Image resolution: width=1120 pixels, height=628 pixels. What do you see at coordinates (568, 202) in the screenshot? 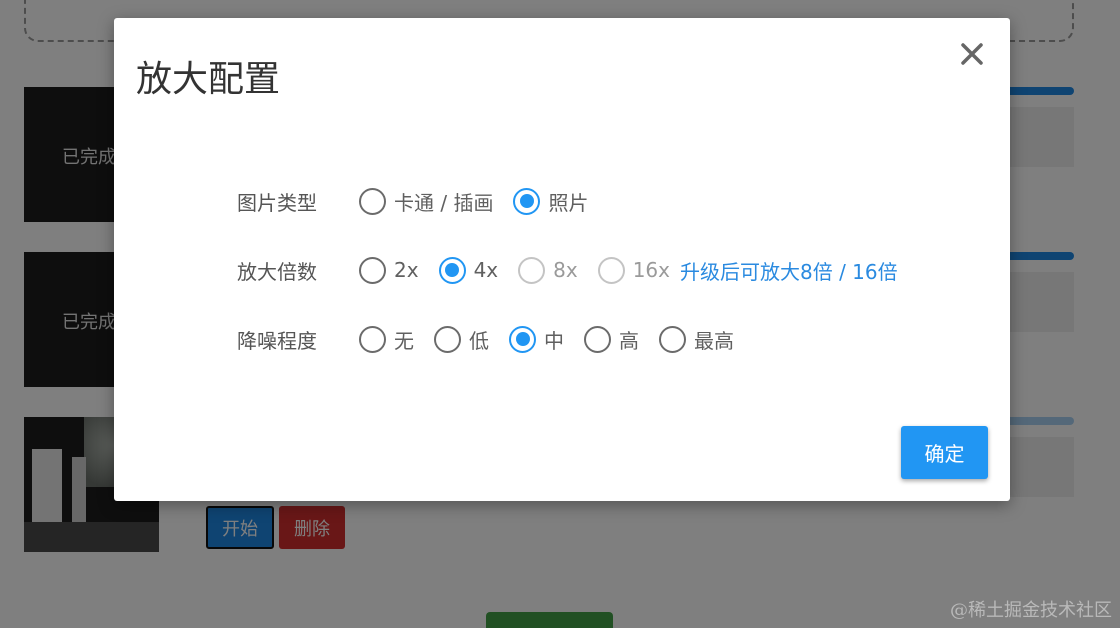
I see `option-label: 照片` at bounding box center [568, 202].